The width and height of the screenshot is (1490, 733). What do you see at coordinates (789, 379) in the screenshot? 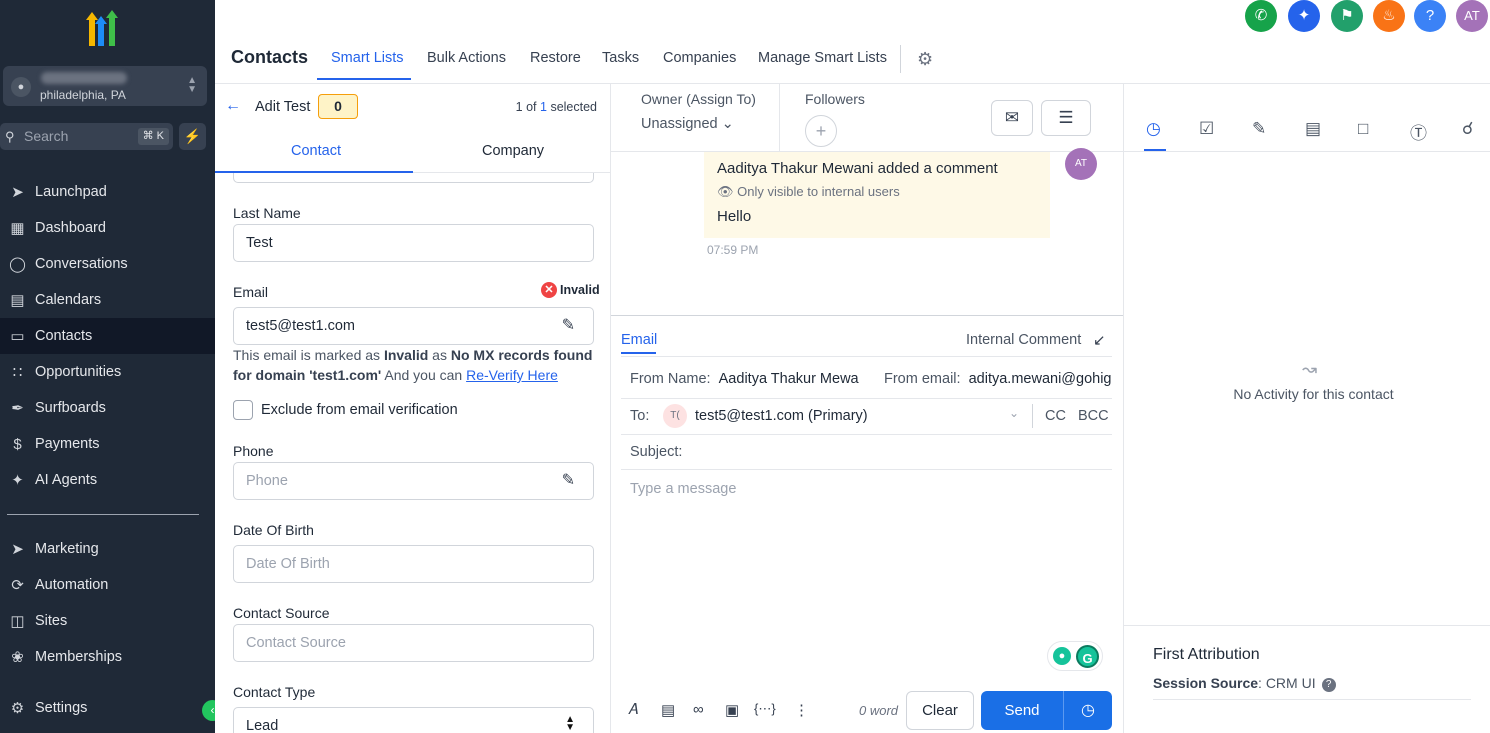
I see `from-name-input: Aaditya Thakur Mewa` at bounding box center [789, 379].